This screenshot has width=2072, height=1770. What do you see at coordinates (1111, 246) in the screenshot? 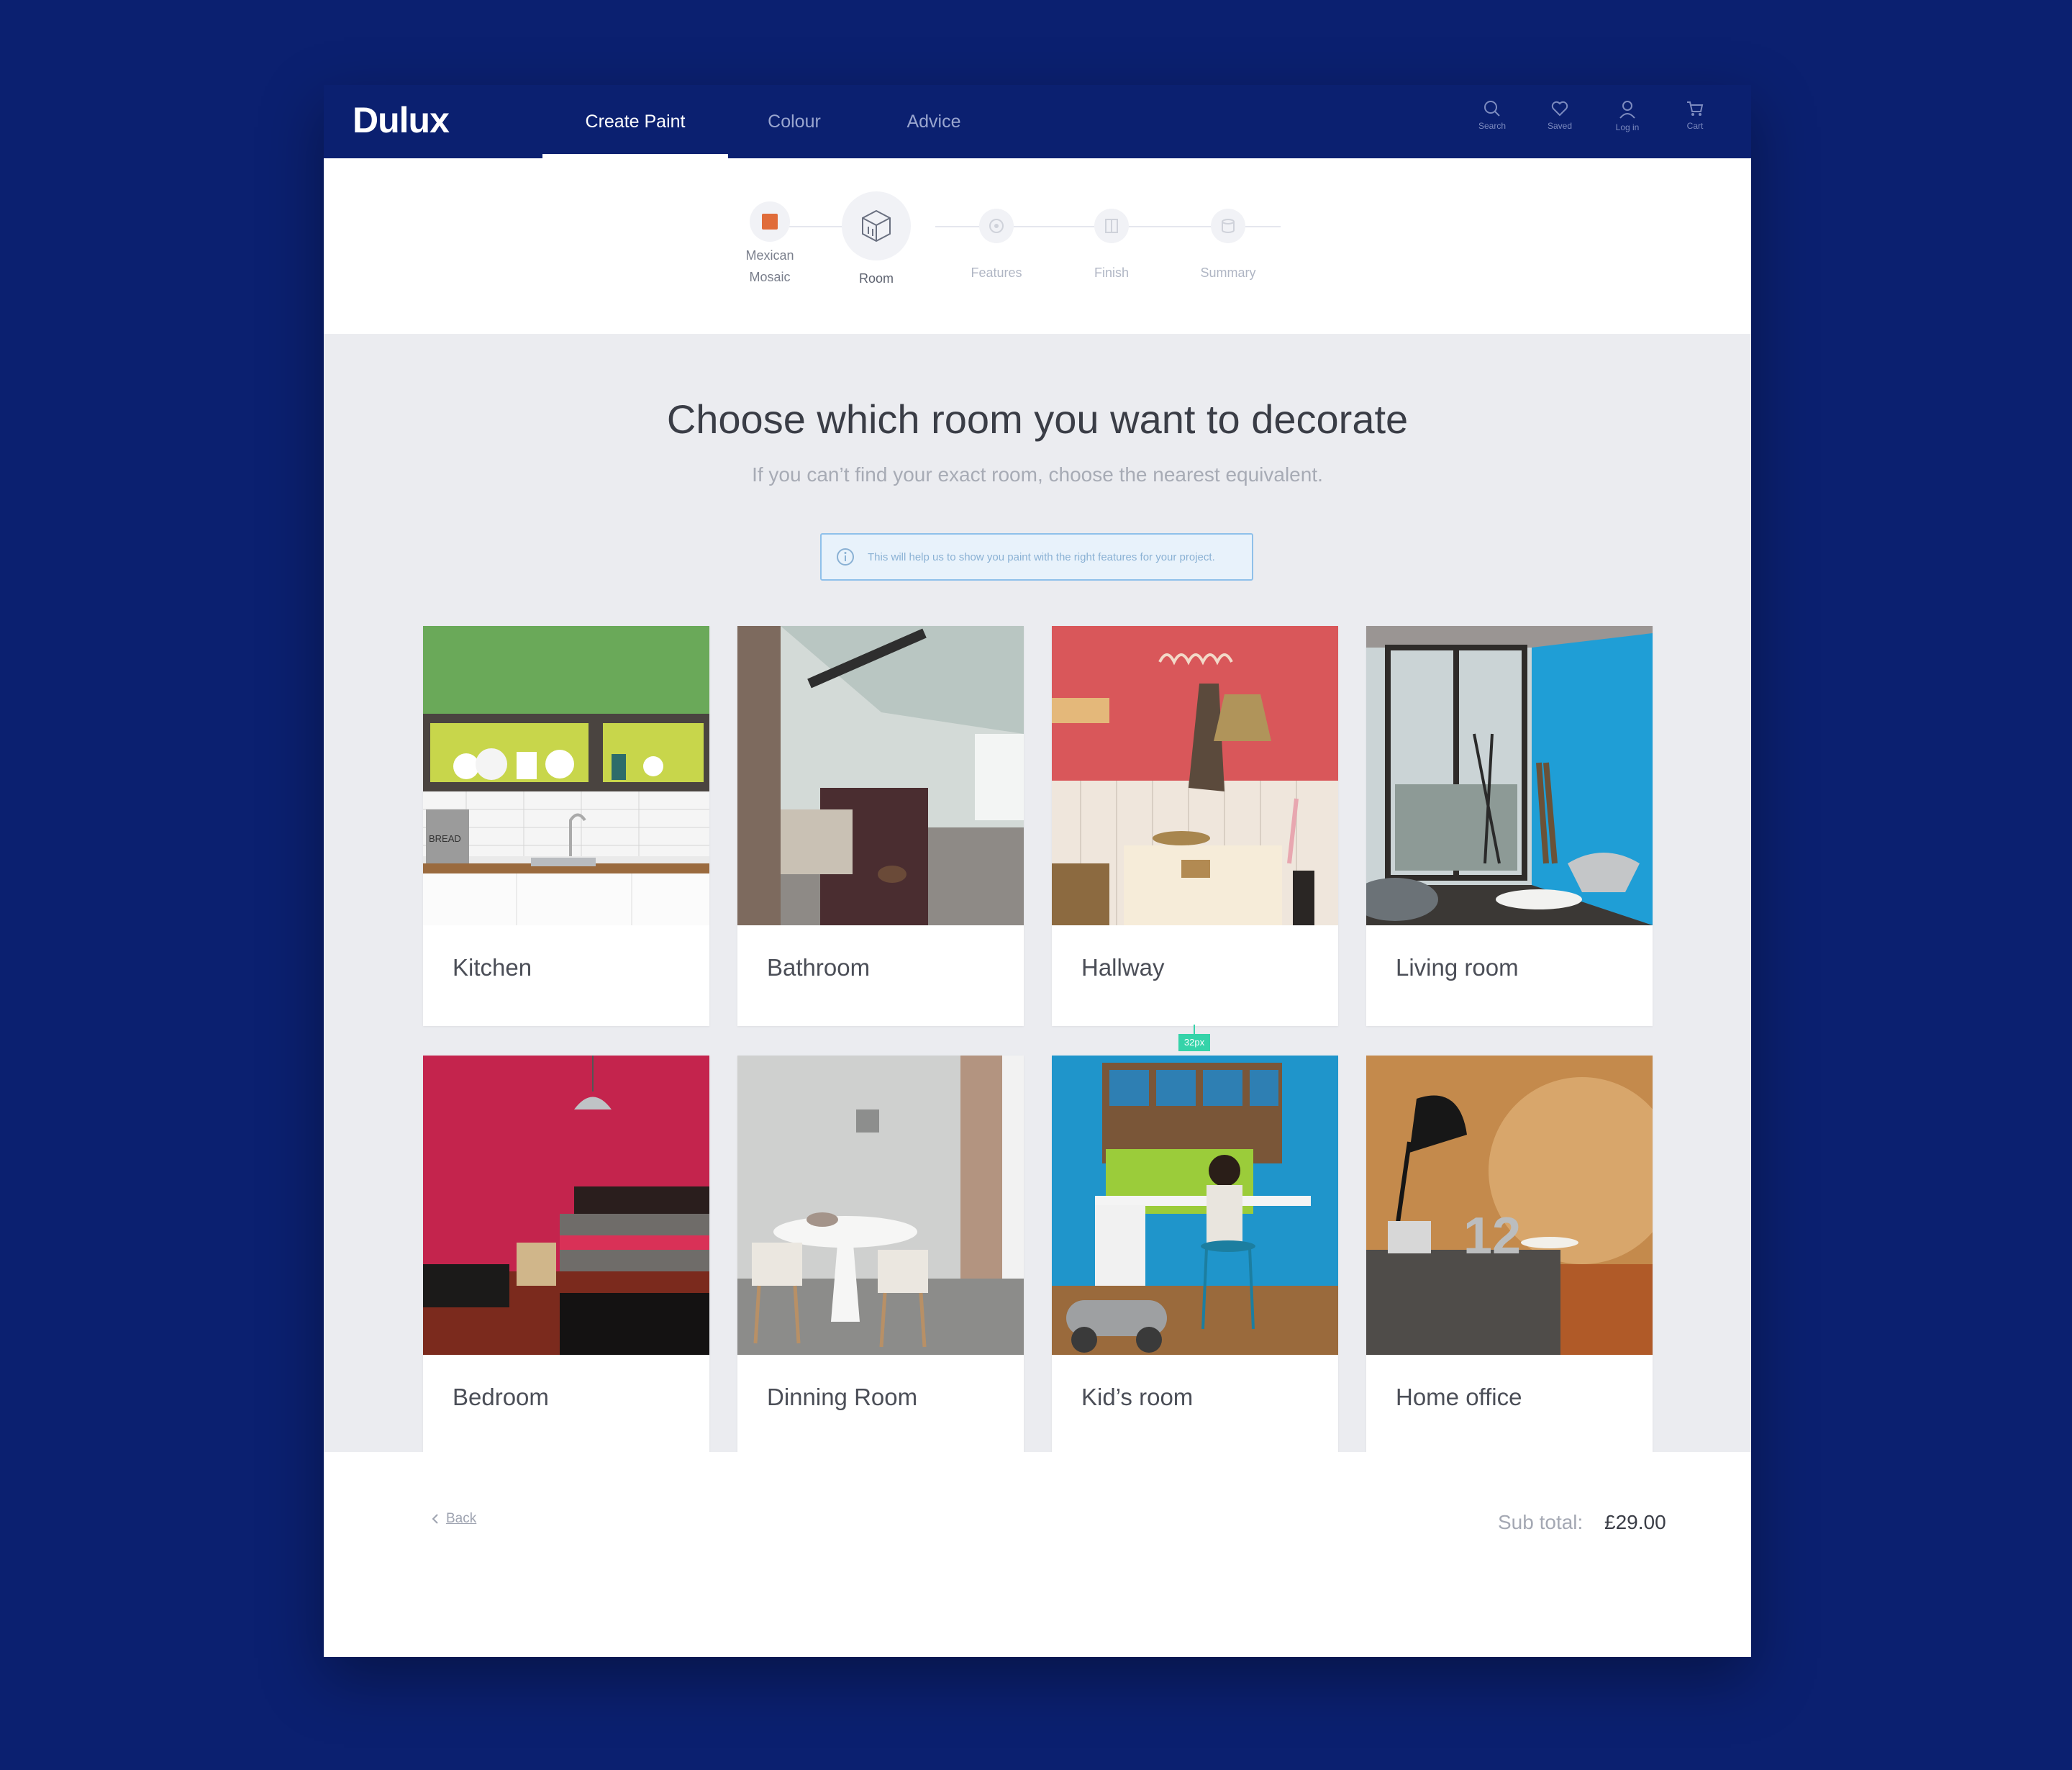
I see `step-finish: Finish` at bounding box center [1111, 246].